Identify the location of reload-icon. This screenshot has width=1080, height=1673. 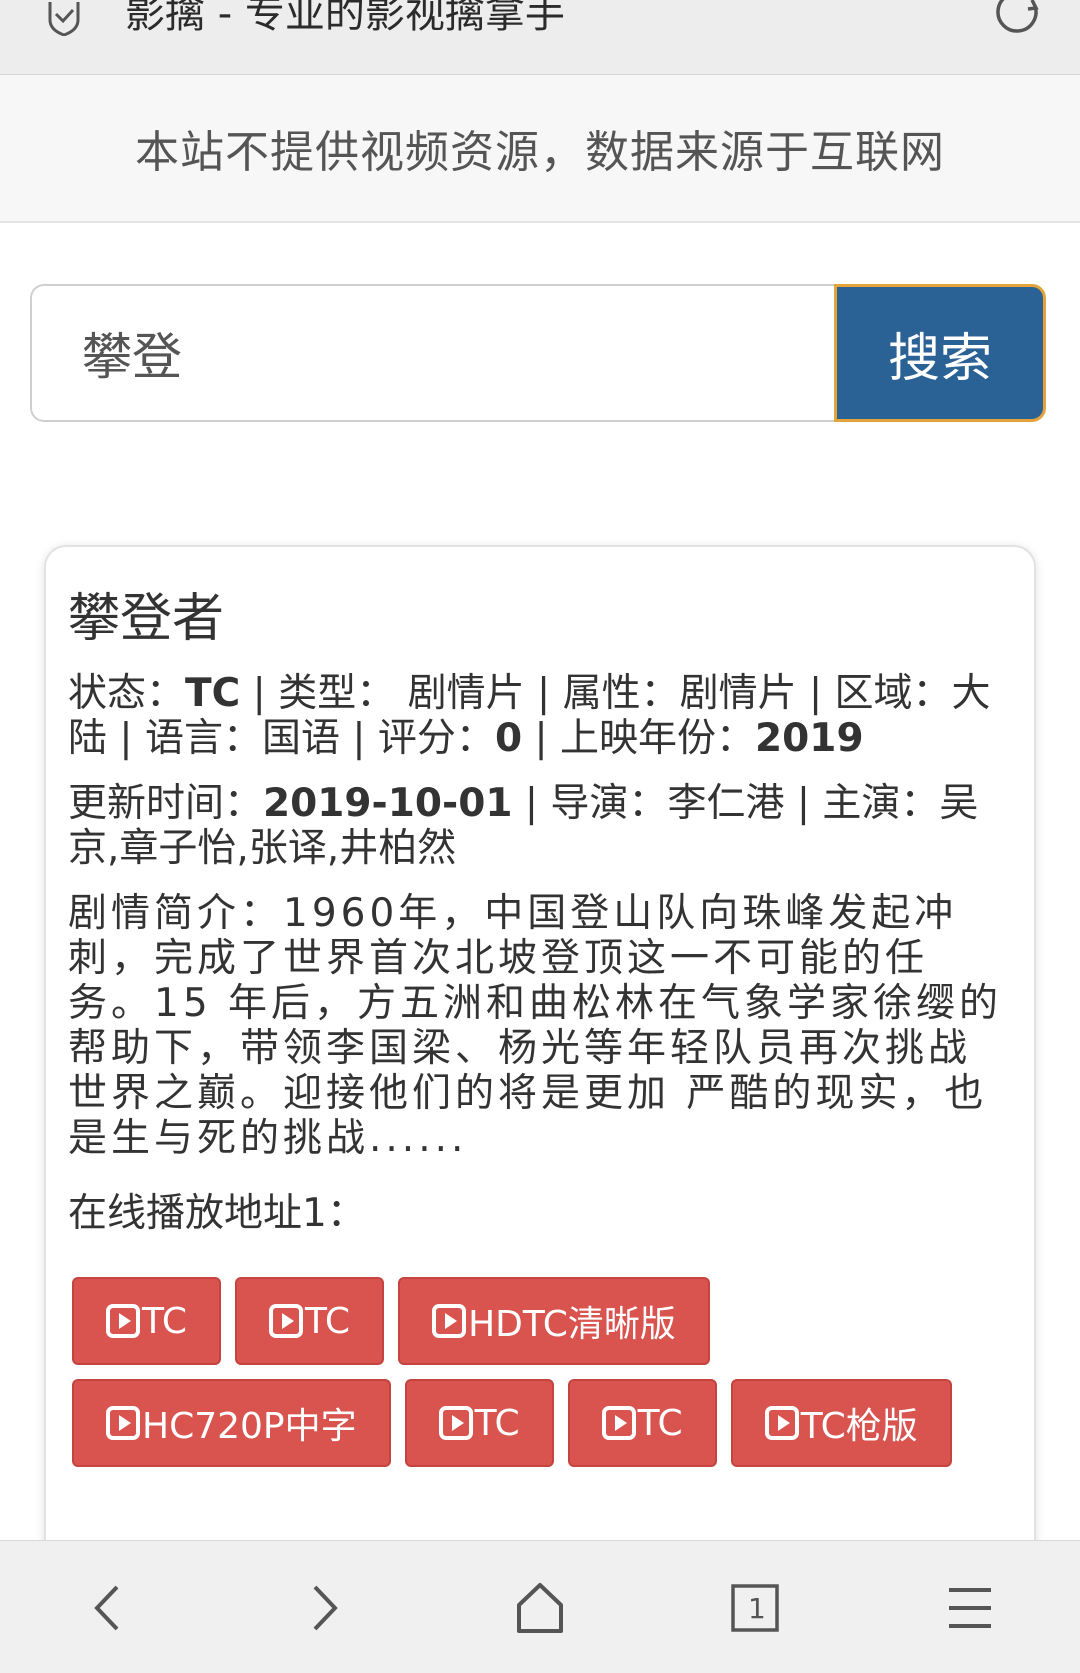
(1017, 17).